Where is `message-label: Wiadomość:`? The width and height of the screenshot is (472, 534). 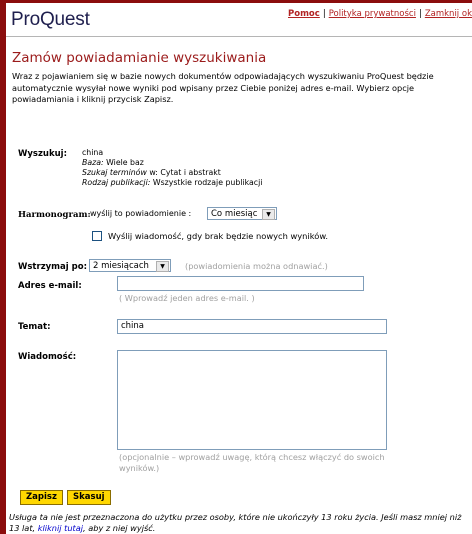
message-label: Wiadomość: is located at coordinates (47, 357).